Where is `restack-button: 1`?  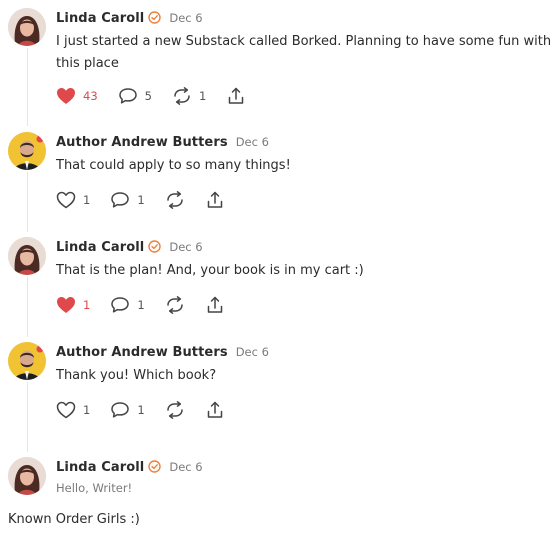 restack-button: 1 is located at coordinates (189, 96).